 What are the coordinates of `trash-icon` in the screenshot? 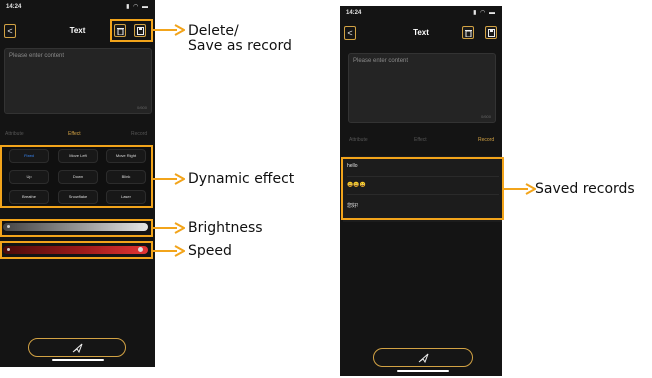 It's located at (468, 33).